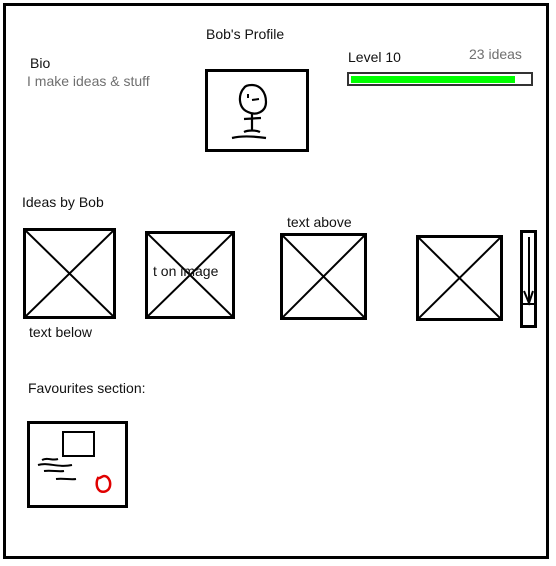 This screenshot has width=556, height=566. What do you see at coordinates (249, 111) in the screenshot?
I see `stick-figure-avatar-icon` at bounding box center [249, 111].